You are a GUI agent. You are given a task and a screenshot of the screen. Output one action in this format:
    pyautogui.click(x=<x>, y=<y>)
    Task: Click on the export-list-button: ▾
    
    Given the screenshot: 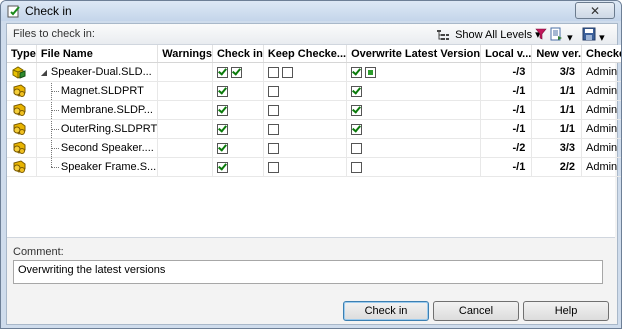 What is the action you would take?
    pyautogui.click(x=561, y=35)
    